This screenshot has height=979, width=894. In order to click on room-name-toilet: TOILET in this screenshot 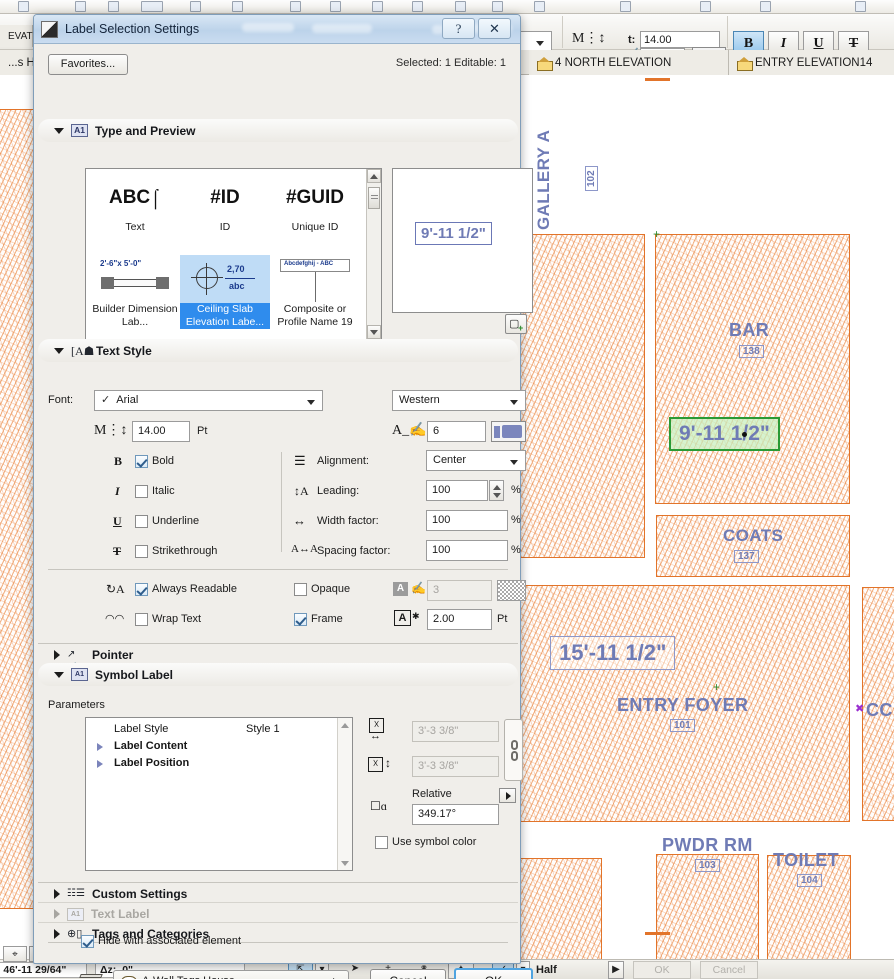, I will do `click(806, 860)`.